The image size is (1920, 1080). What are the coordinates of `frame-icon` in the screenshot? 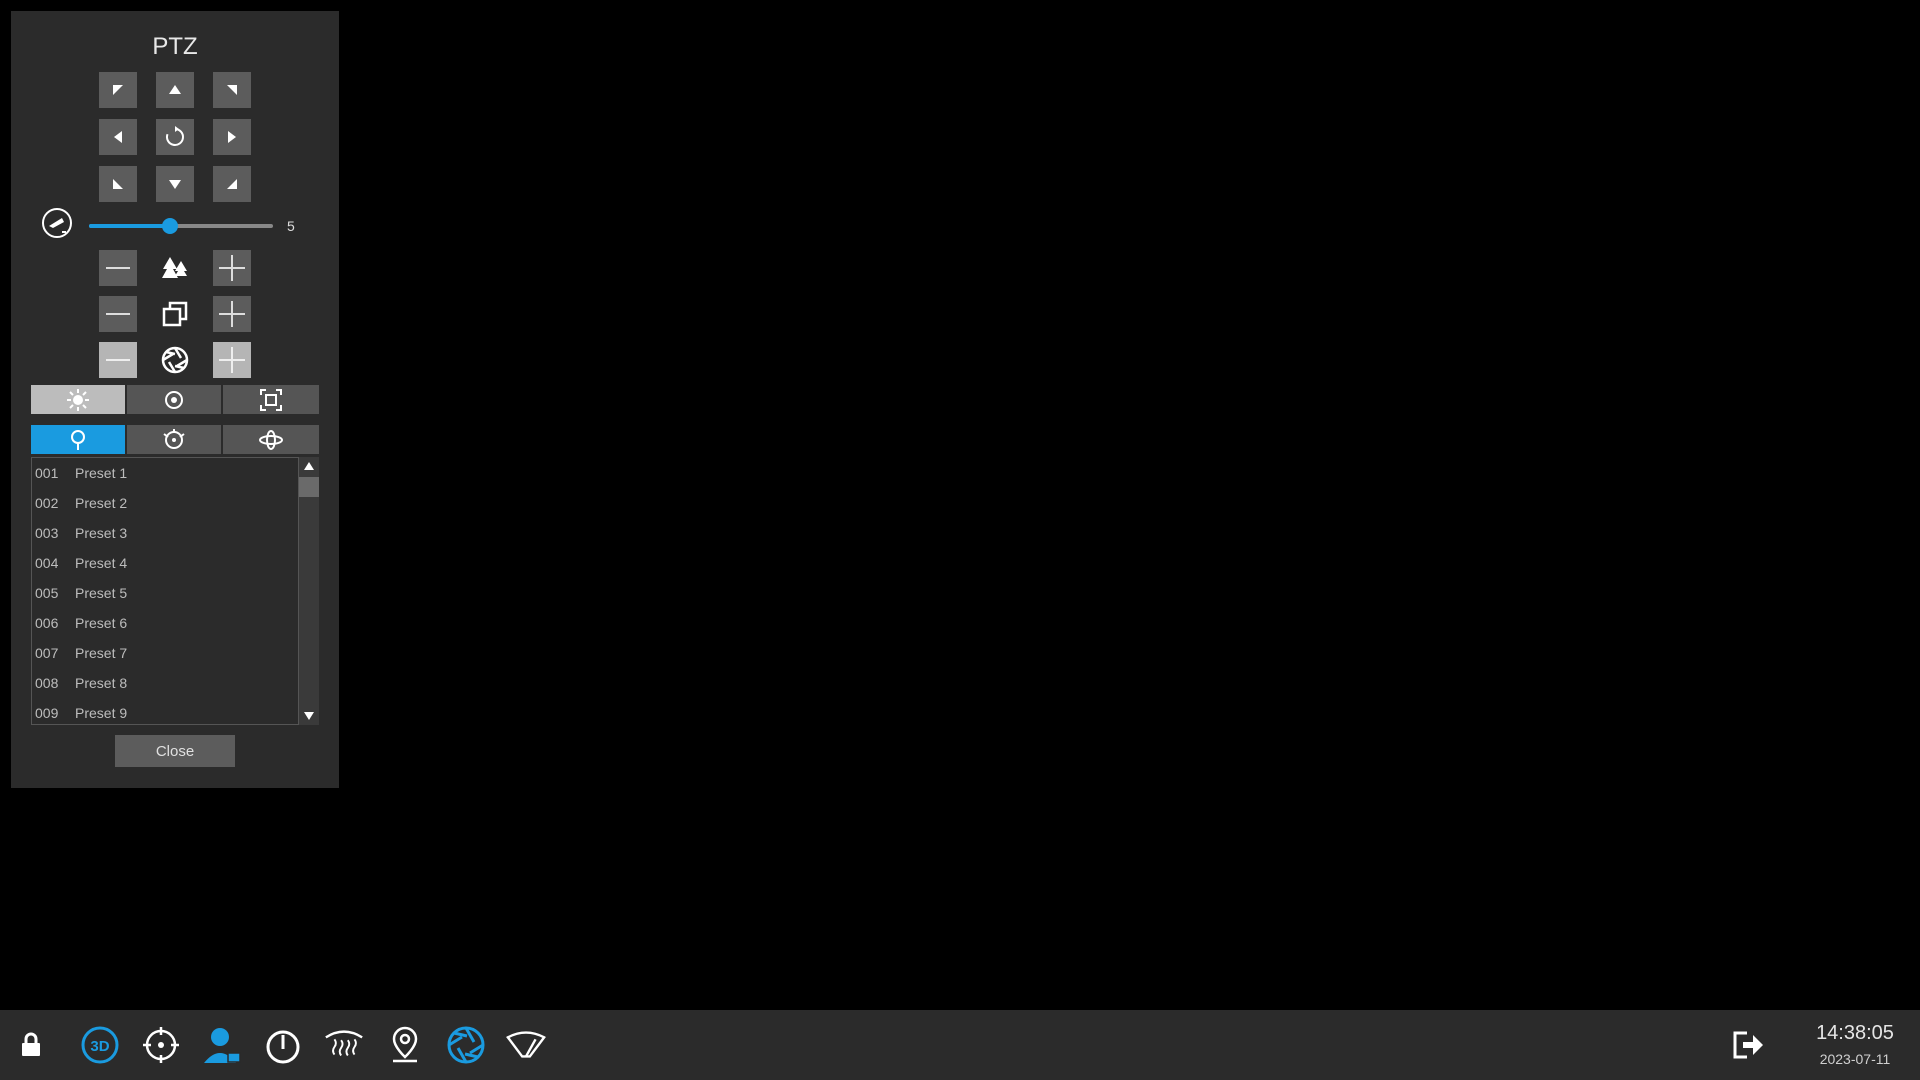 It's located at (271, 399).